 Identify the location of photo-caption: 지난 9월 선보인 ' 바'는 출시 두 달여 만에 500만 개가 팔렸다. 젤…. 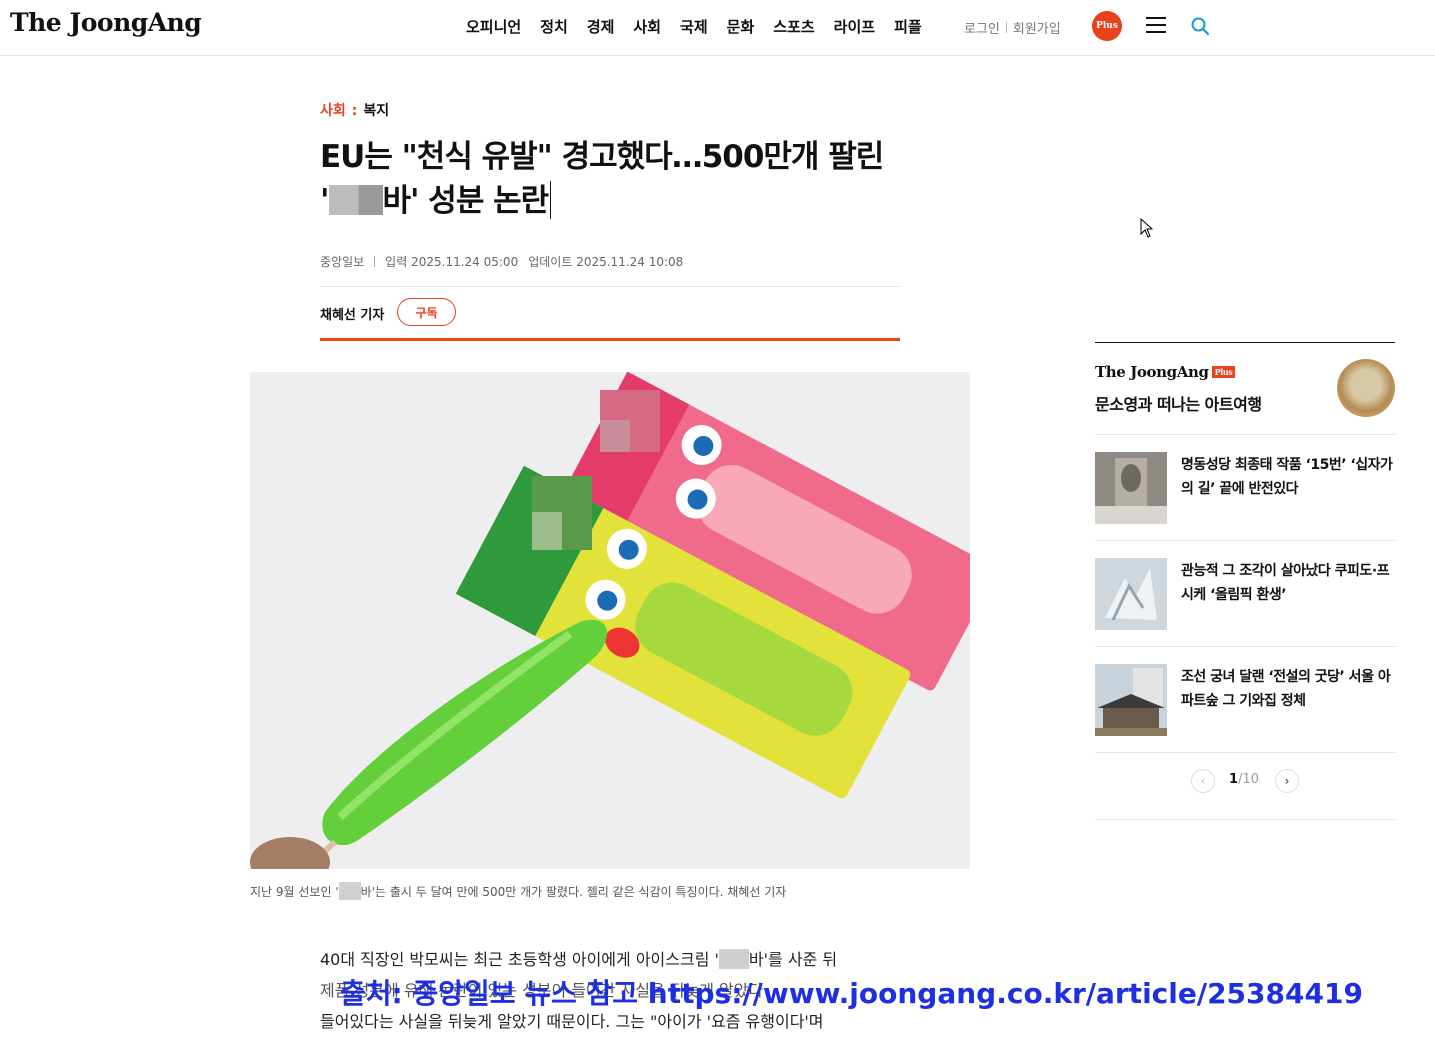
(518, 891).